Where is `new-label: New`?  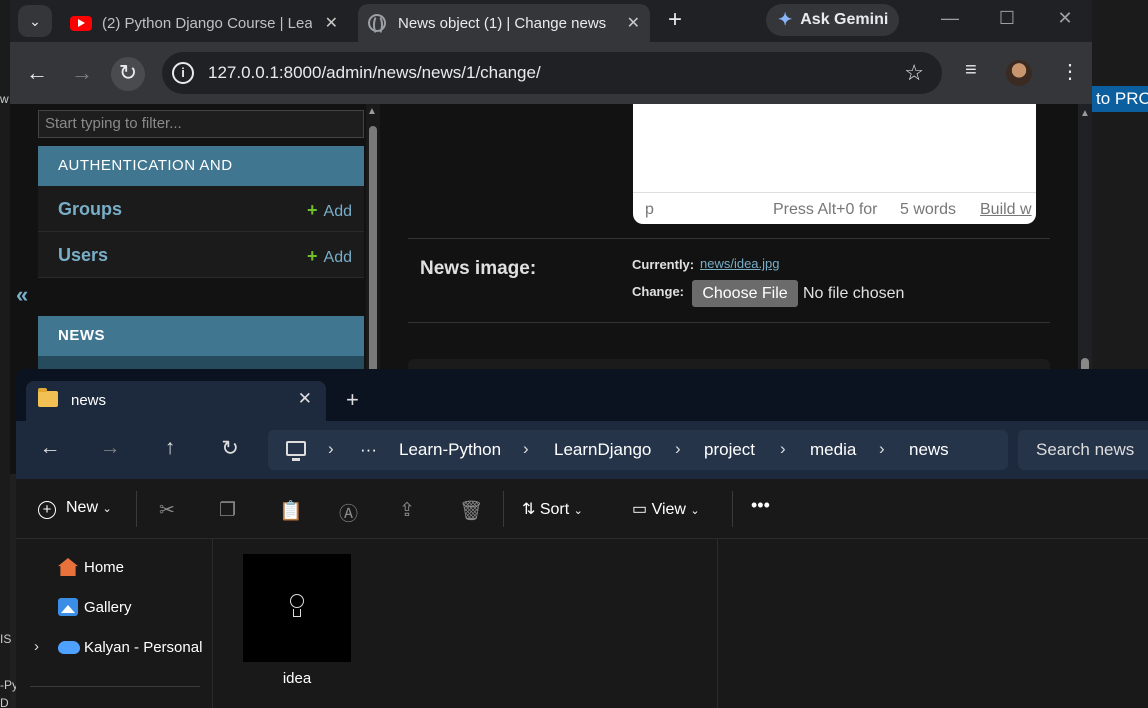 new-label: New is located at coordinates (82, 507).